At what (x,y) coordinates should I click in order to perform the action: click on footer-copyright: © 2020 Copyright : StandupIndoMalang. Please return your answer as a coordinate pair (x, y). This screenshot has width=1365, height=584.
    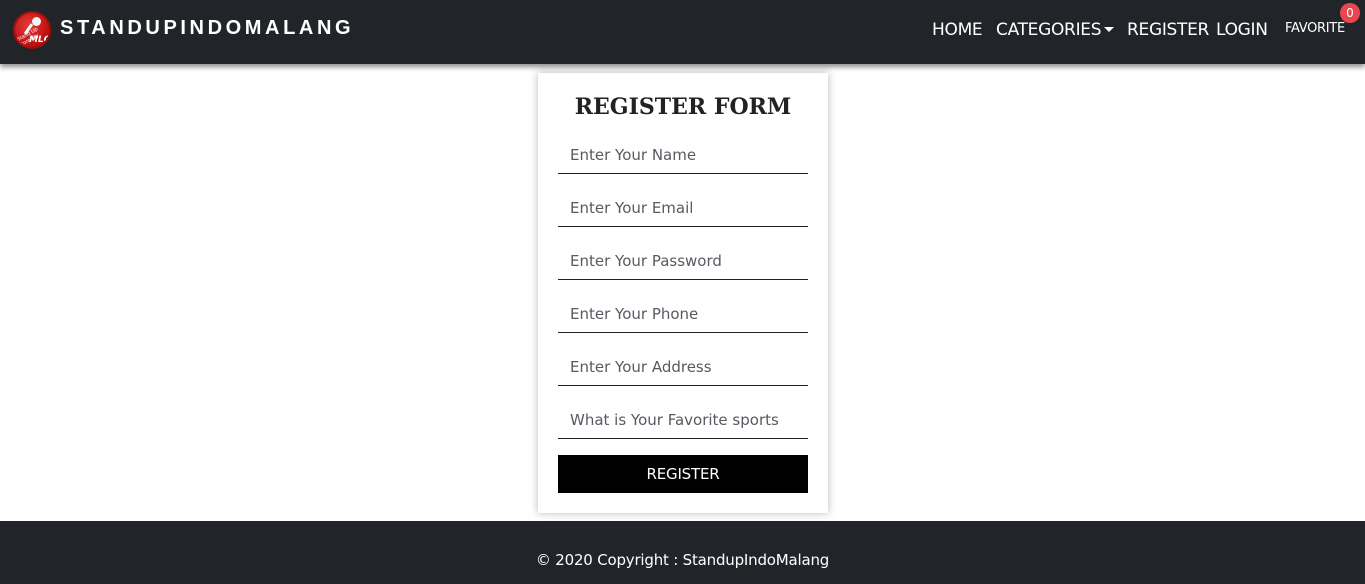
    Looking at the image, I should click on (682, 560).